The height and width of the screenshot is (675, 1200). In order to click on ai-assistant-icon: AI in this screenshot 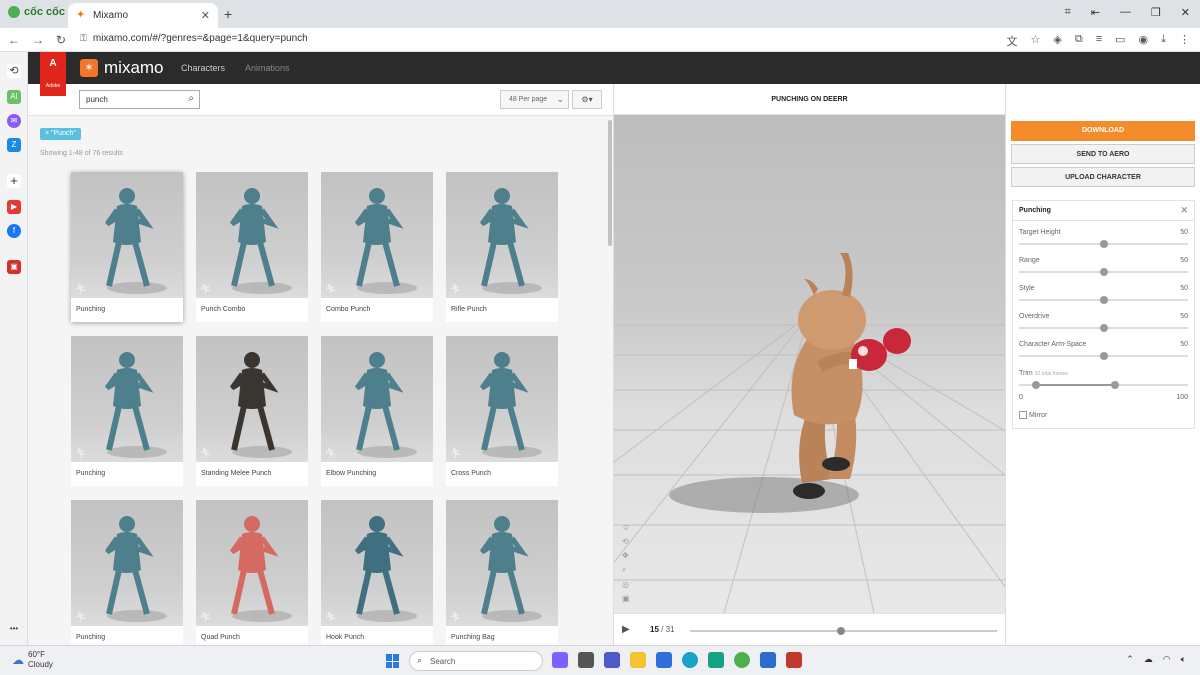, I will do `click(14, 97)`.